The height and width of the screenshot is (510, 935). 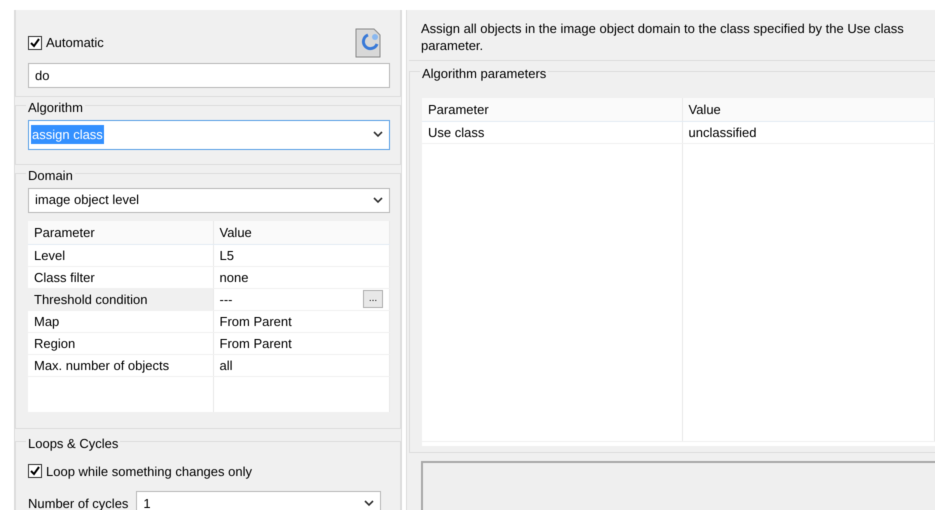 What do you see at coordinates (672, 35) in the screenshot?
I see `algorithm-description: Assign all objects in the image object domain to the class specified by the Use class parameter.` at bounding box center [672, 35].